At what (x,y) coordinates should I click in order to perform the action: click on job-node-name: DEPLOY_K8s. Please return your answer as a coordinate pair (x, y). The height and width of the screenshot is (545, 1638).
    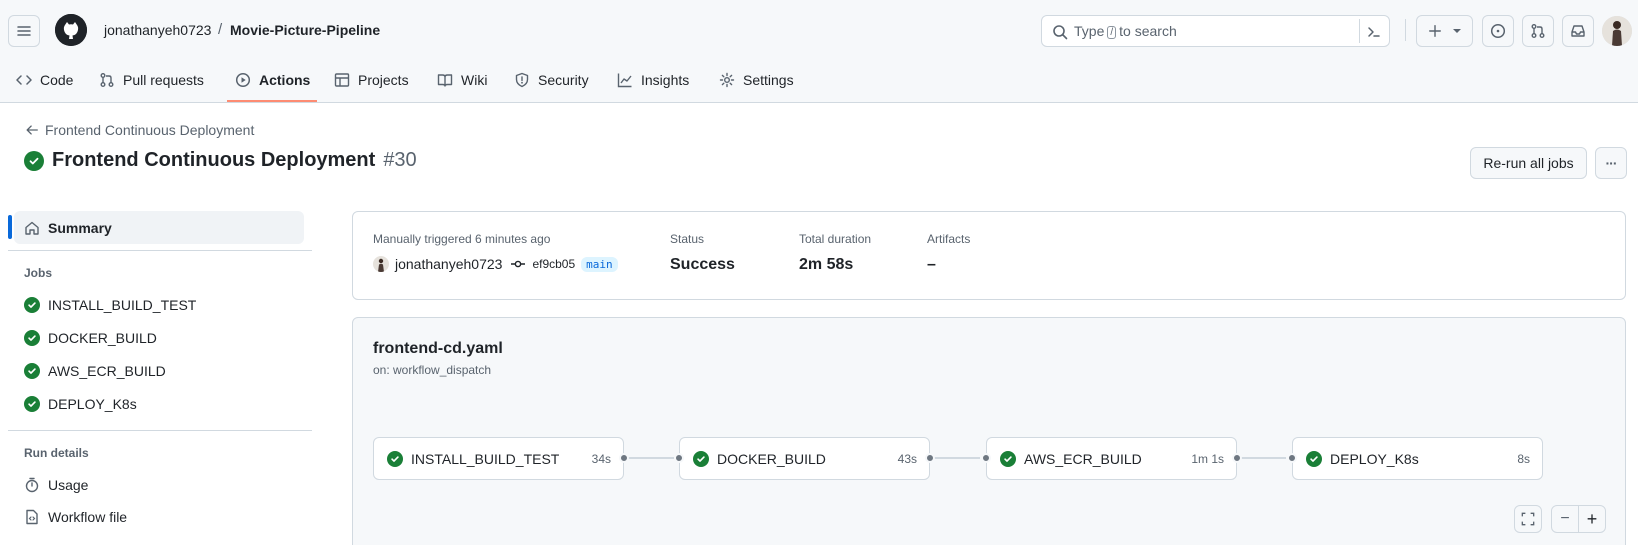
    Looking at the image, I should click on (1374, 458).